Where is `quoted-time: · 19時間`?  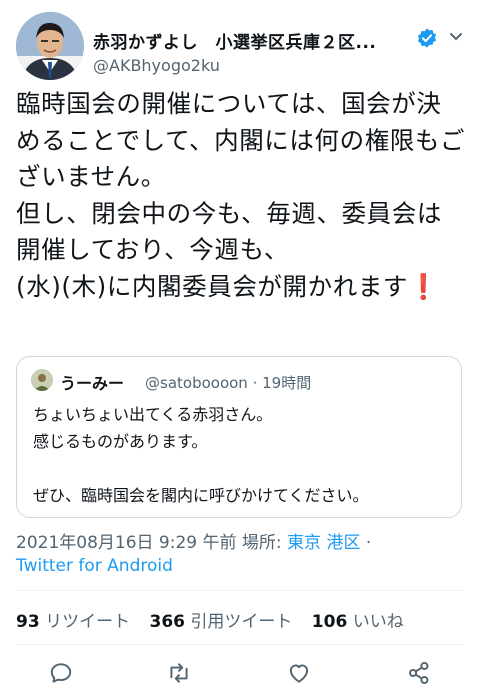
quoted-time: · 19時間 is located at coordinates (282, 383).